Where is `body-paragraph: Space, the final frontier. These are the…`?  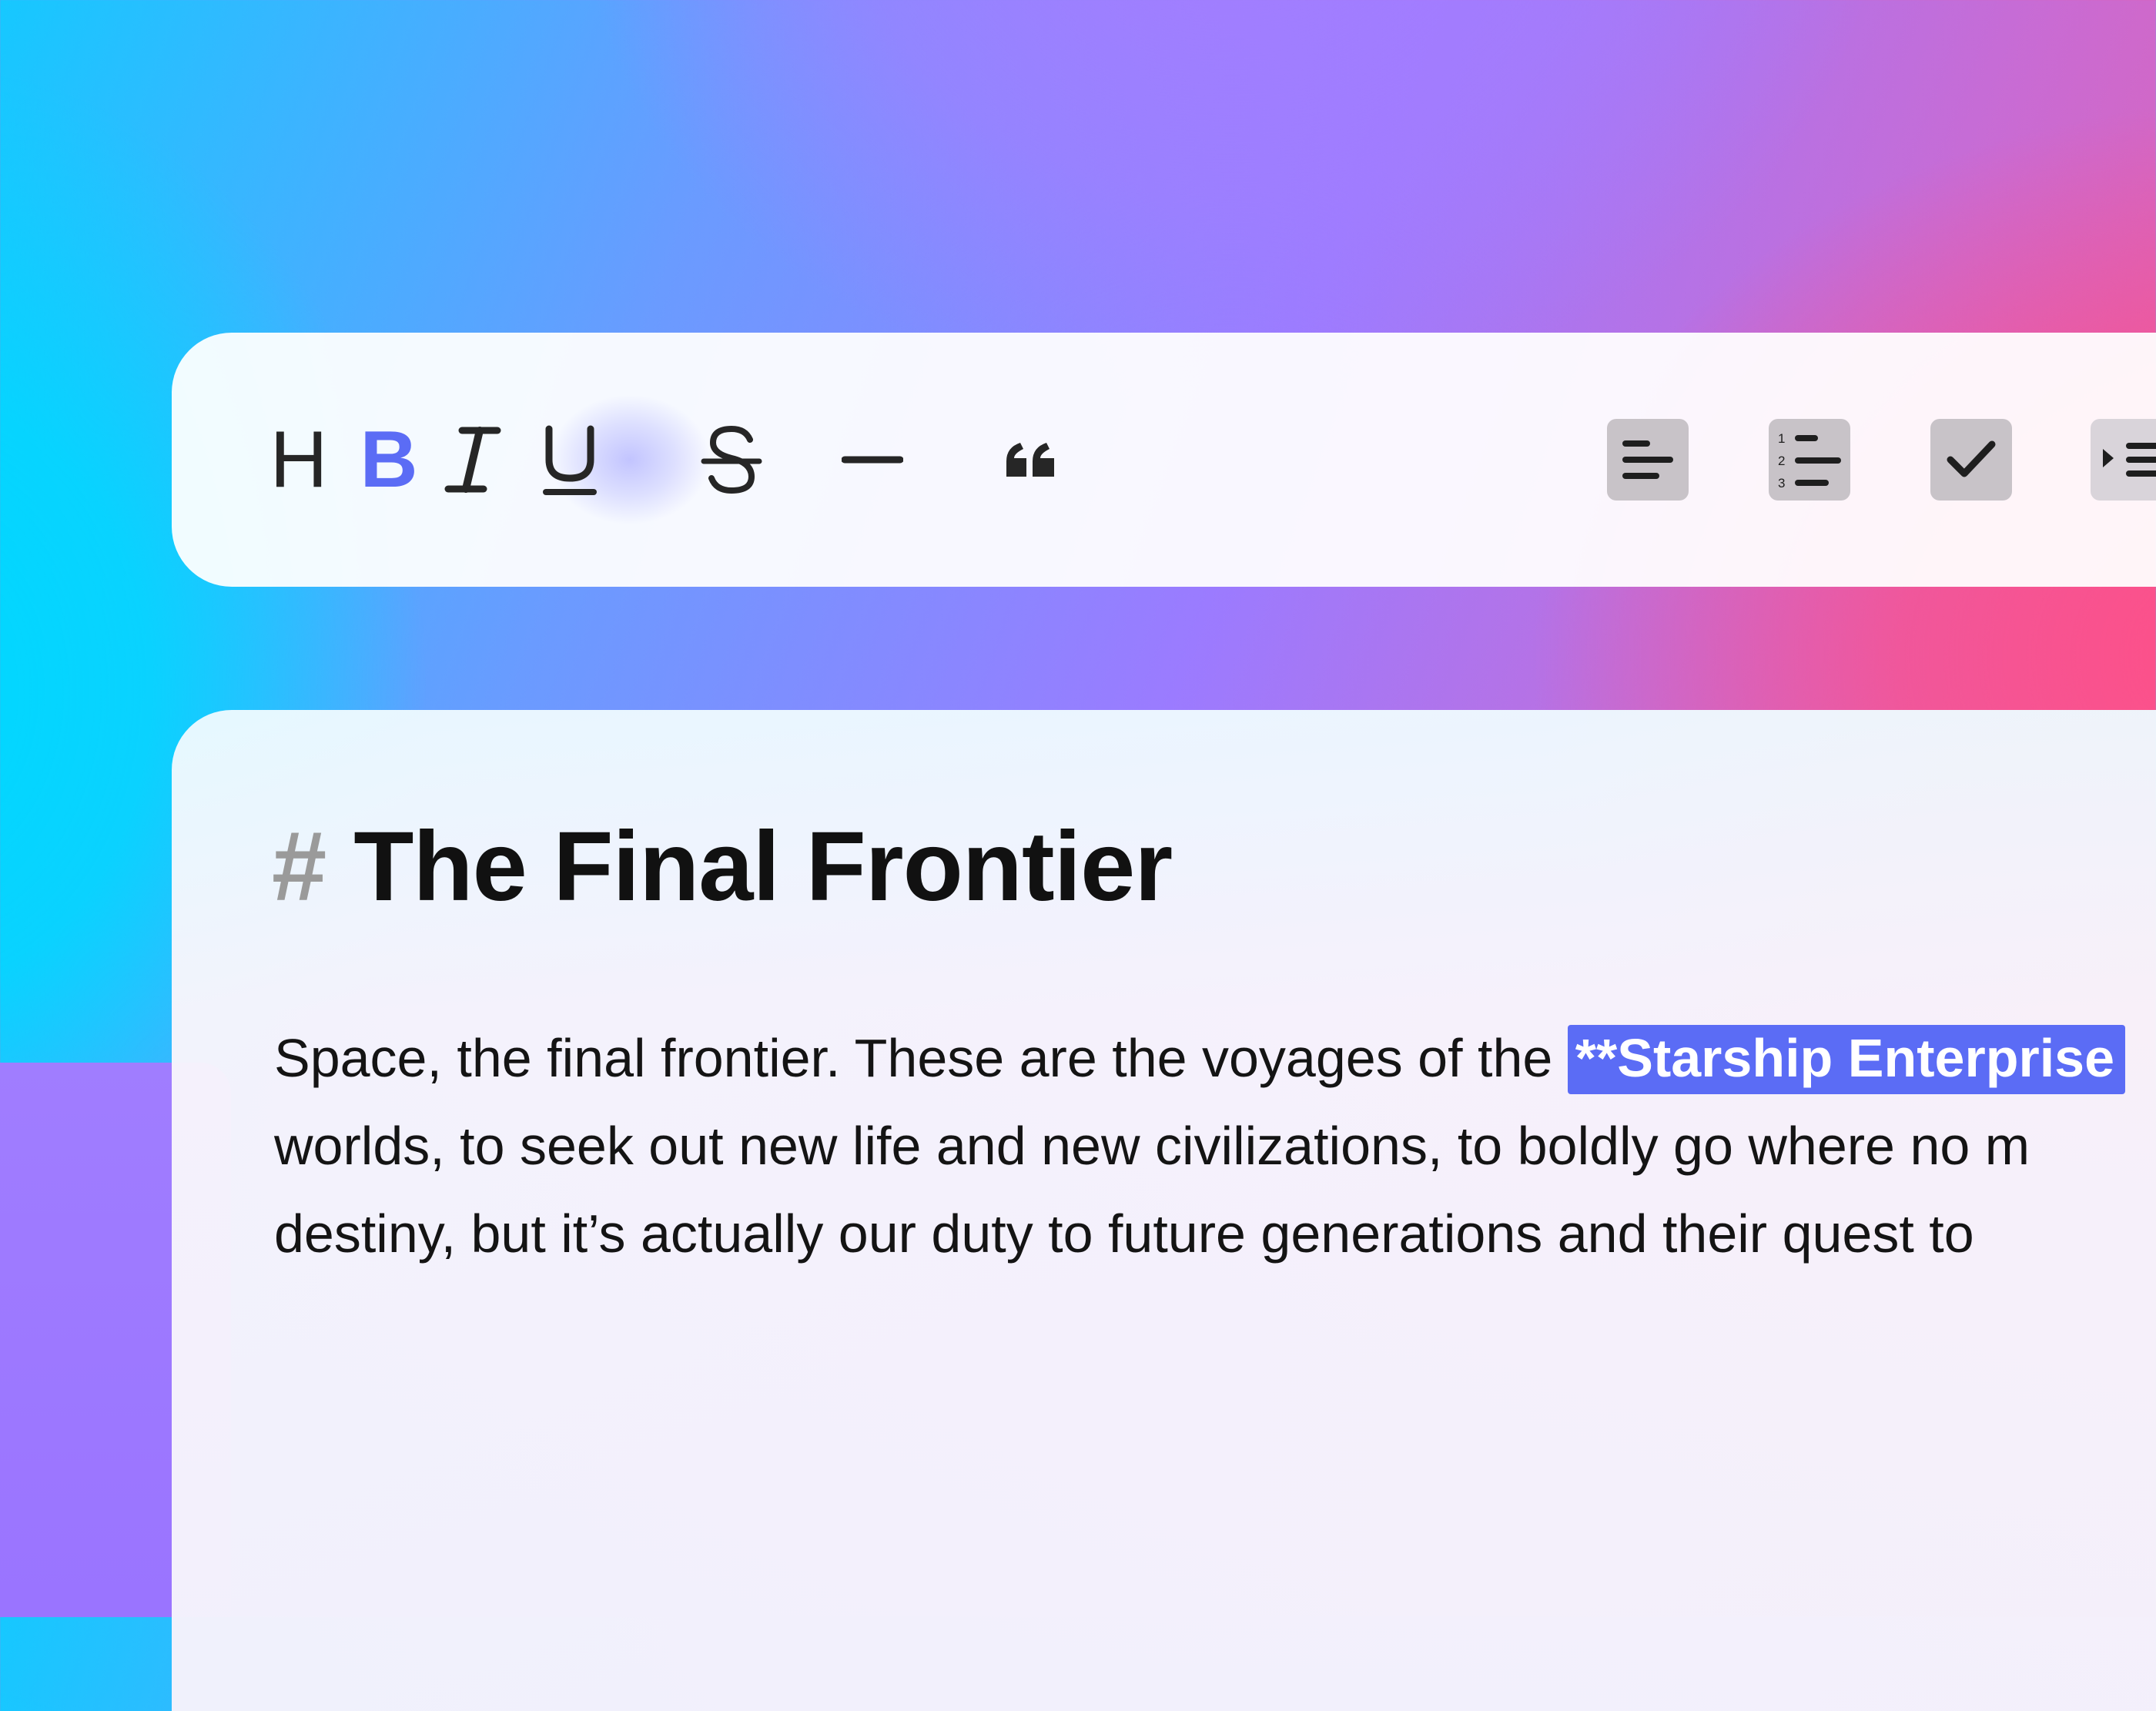
body-paragraph: Space, the final frontier. These are the… is located at coordinates (1200, 1145).